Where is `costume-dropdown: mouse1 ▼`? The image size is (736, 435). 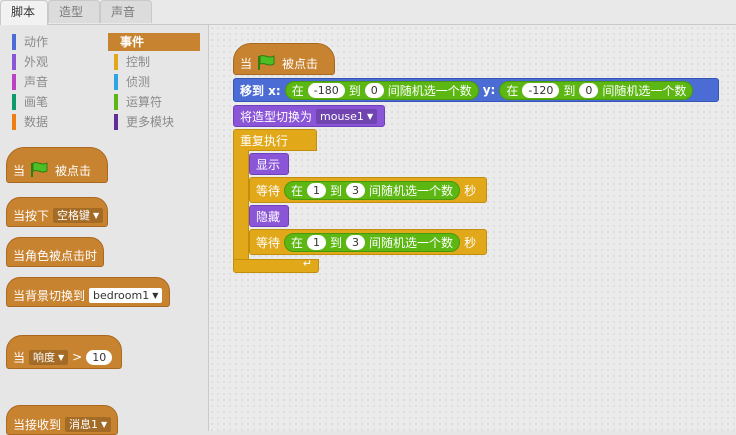
costume-dropdown: mouse1 ▼ is located at coordinates (347, 116).